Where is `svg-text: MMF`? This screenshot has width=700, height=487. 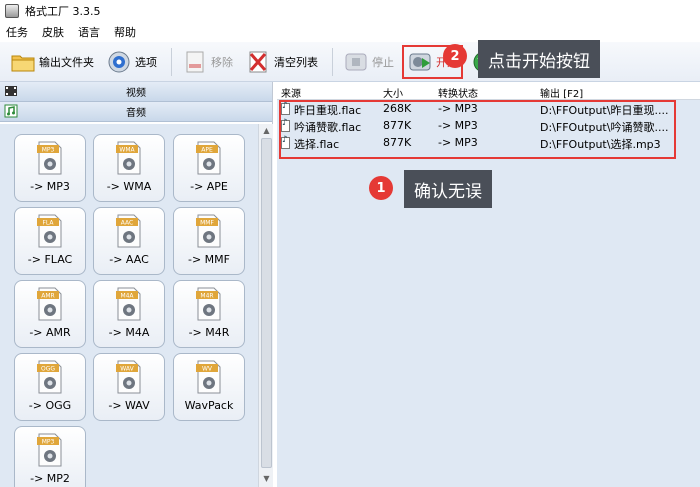
svg-text: MMF is located at coordinates (207, 223).